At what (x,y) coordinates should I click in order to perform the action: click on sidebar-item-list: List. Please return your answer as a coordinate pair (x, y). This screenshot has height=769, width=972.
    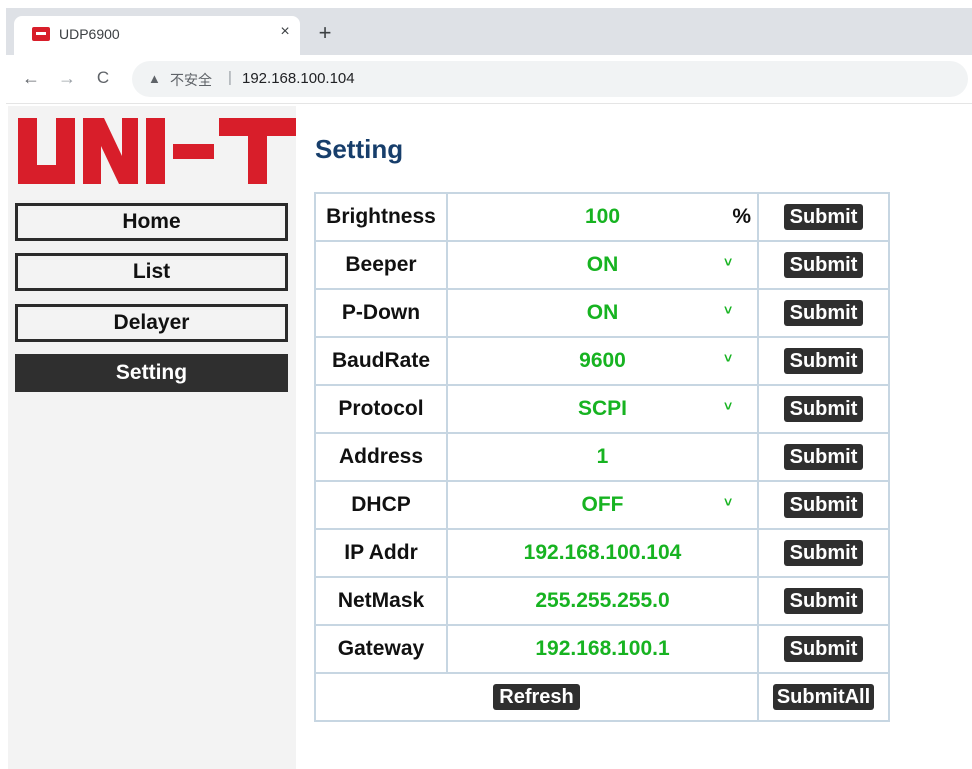
    Looking at the image, I should click on (151, 272).